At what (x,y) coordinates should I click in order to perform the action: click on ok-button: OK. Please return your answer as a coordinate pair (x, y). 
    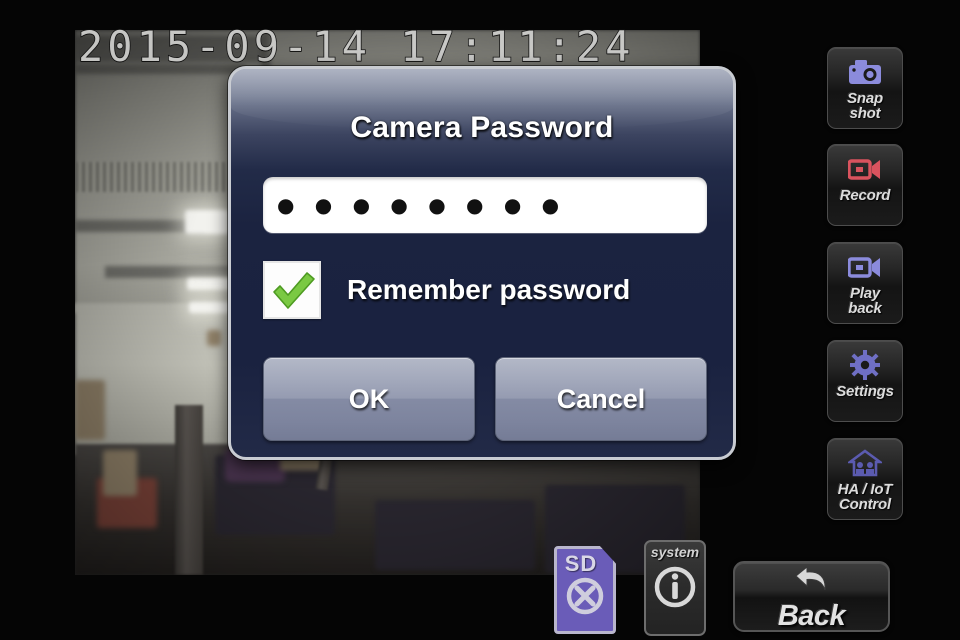
    Looking at the image, I should click on (369, 399).